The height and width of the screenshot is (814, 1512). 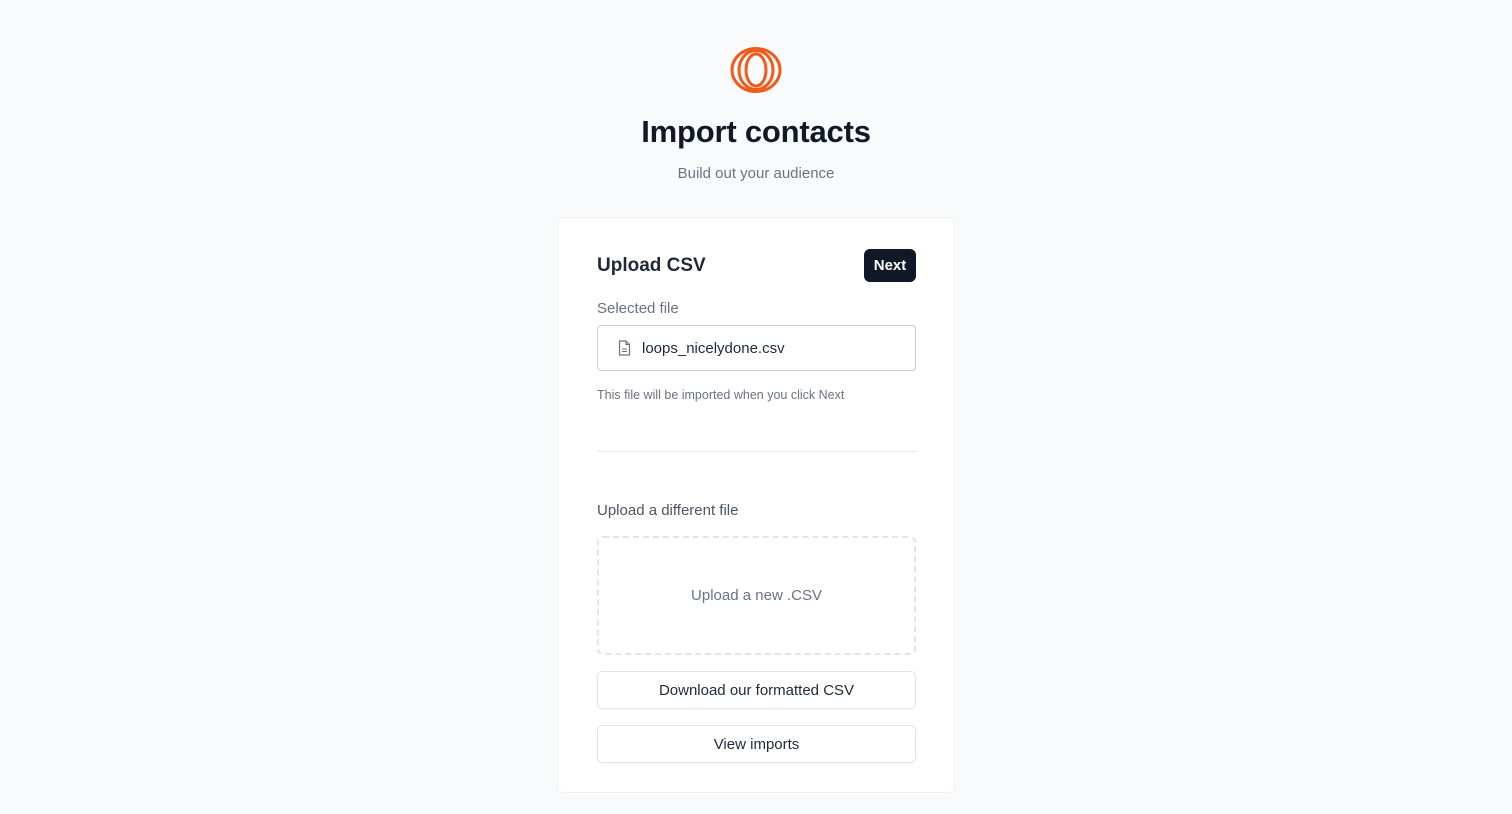 I want to click on view-imports-button: View imports, so click(x=756, y=744).